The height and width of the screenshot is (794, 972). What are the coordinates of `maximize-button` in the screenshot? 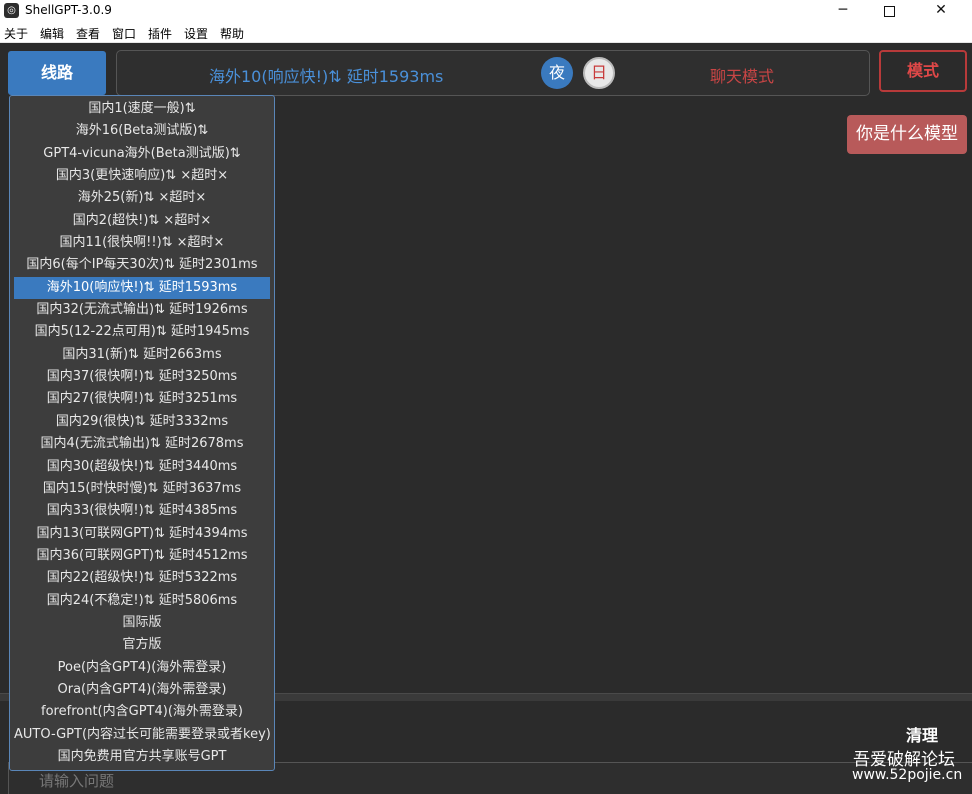 It's located at (889, 11).